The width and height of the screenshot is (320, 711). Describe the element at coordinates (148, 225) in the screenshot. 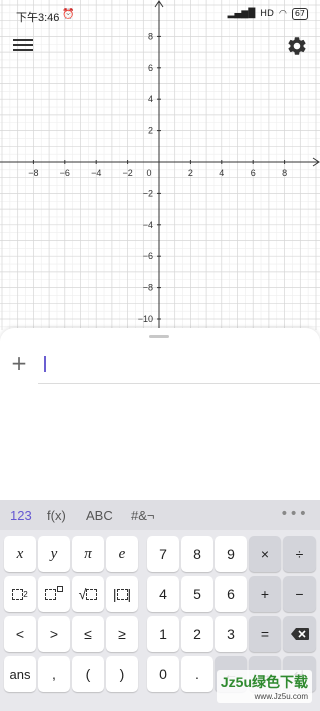

I see `y-tick-label: −4` at that location.